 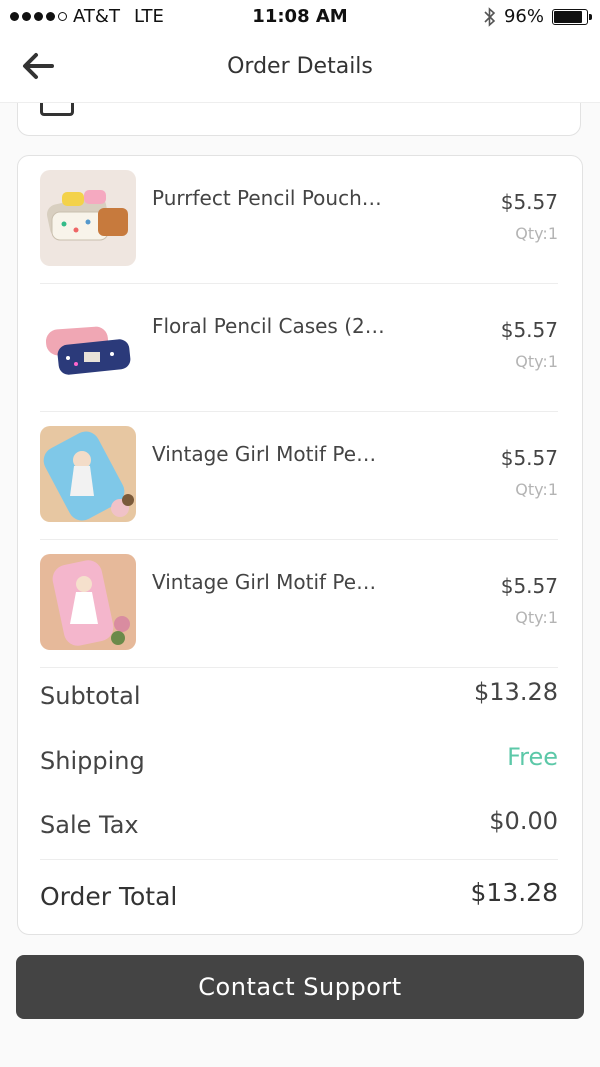 What do you see at coordinates (270, 326) in the screenshot?
I see `item-name: Floral Pencil Cases (2 pack)` at bounding box center [270, 326].